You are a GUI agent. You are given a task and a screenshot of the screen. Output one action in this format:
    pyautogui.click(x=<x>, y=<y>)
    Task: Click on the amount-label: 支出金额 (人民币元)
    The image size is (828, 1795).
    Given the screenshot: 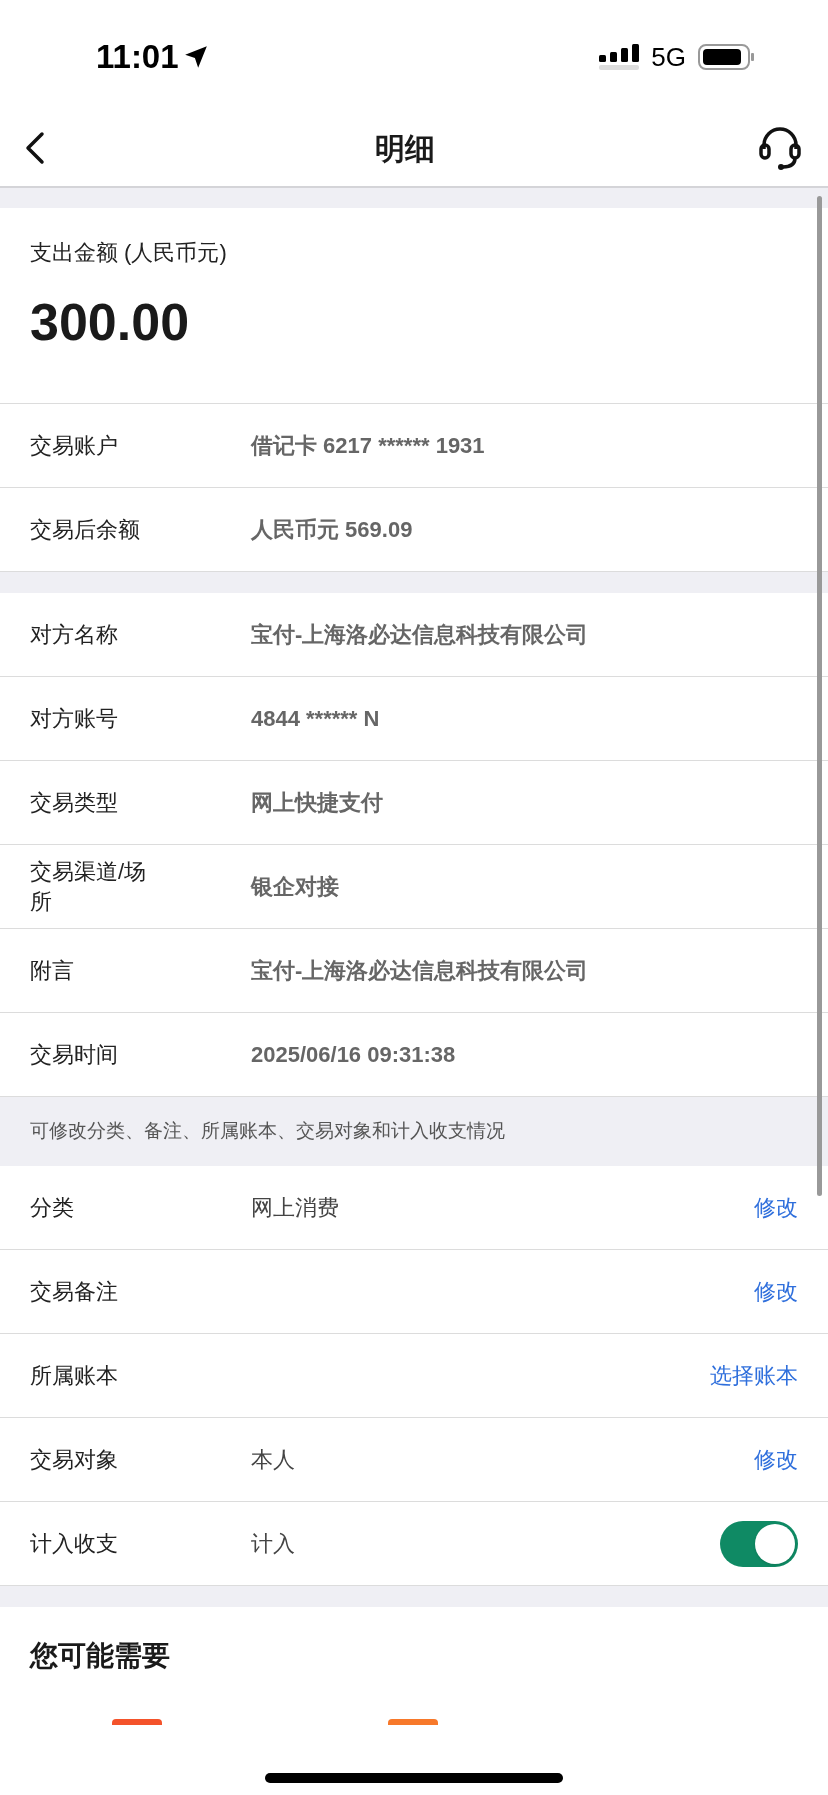 What is the action you would take?
    pyautogui.click(x=129, y=253)
    